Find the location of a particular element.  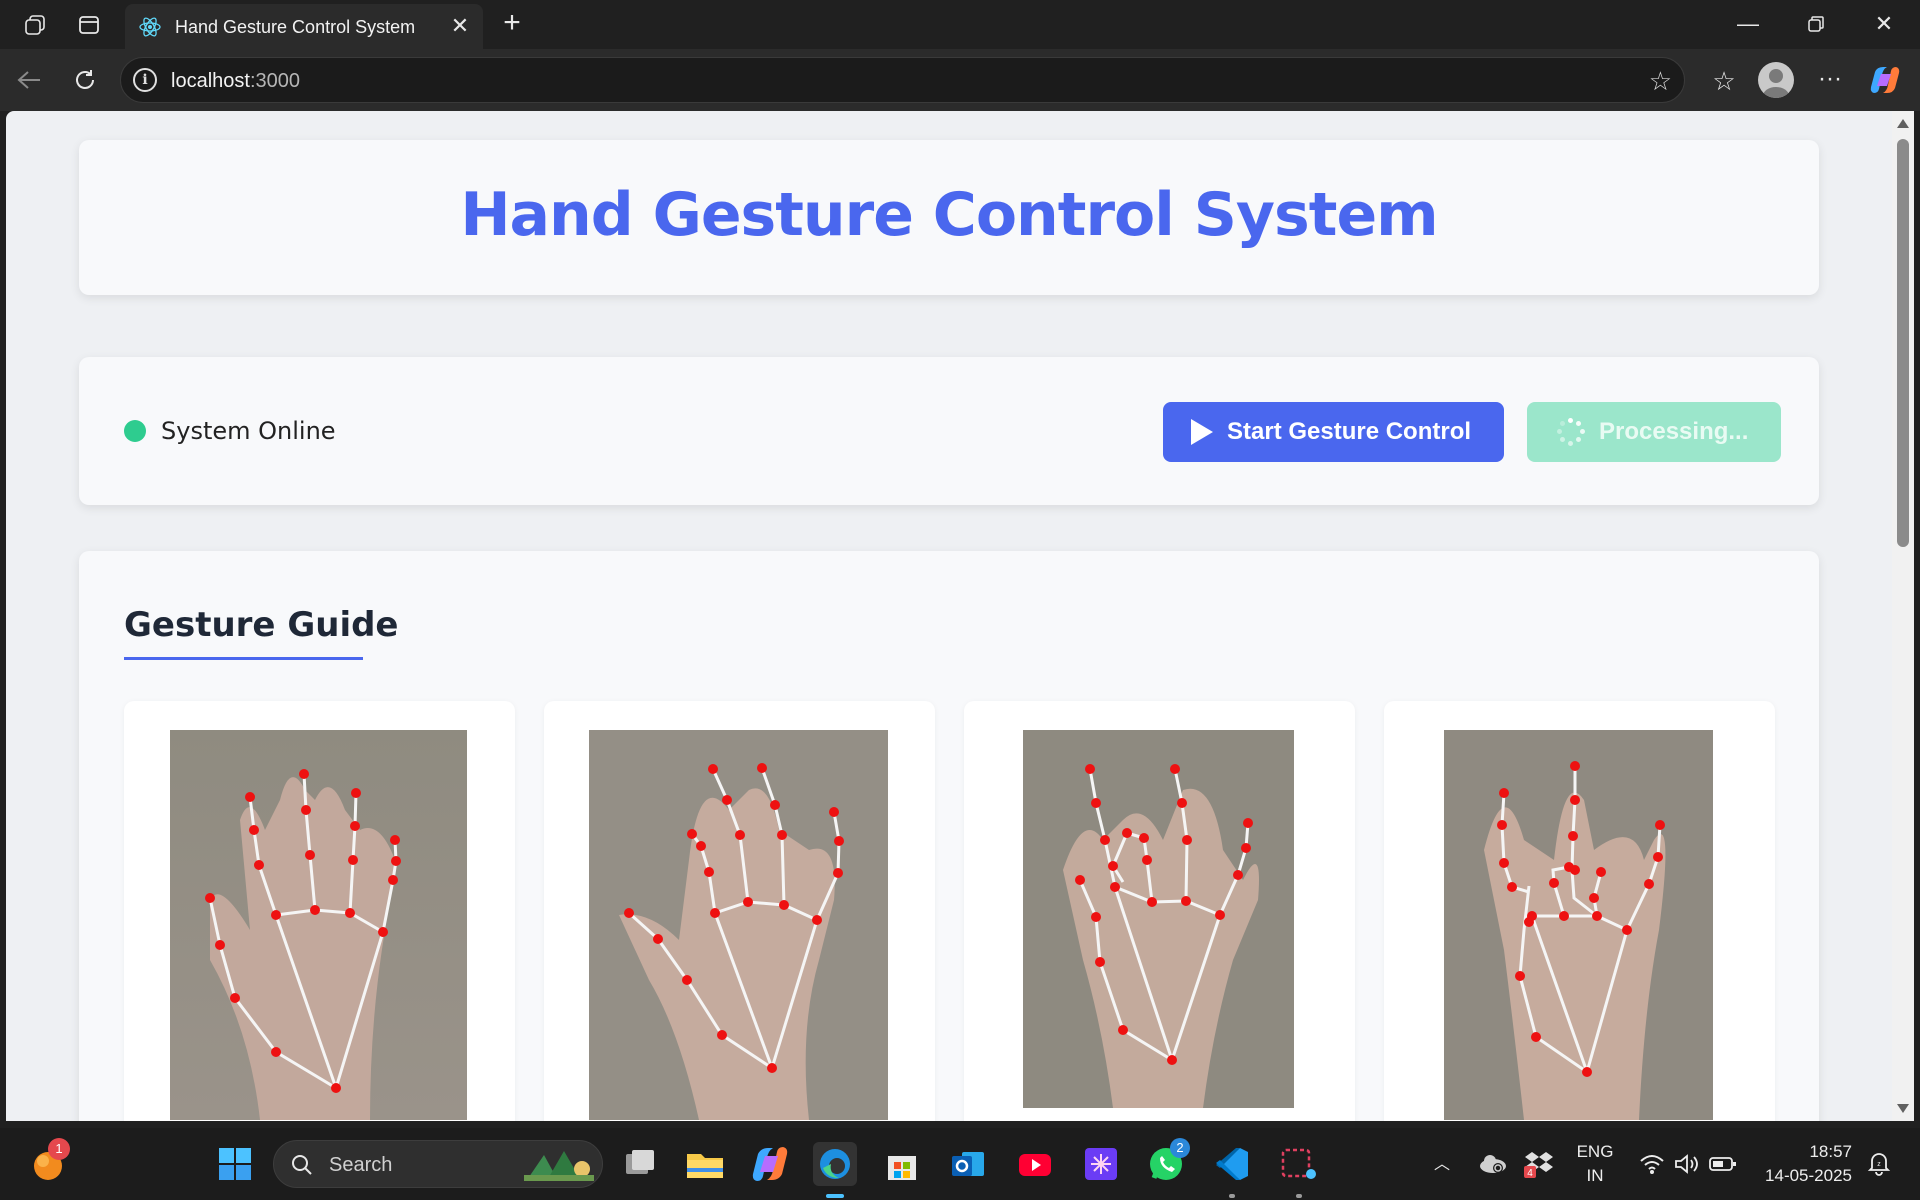

url-text: localhost:3000 is located at coordinates (235, 81).